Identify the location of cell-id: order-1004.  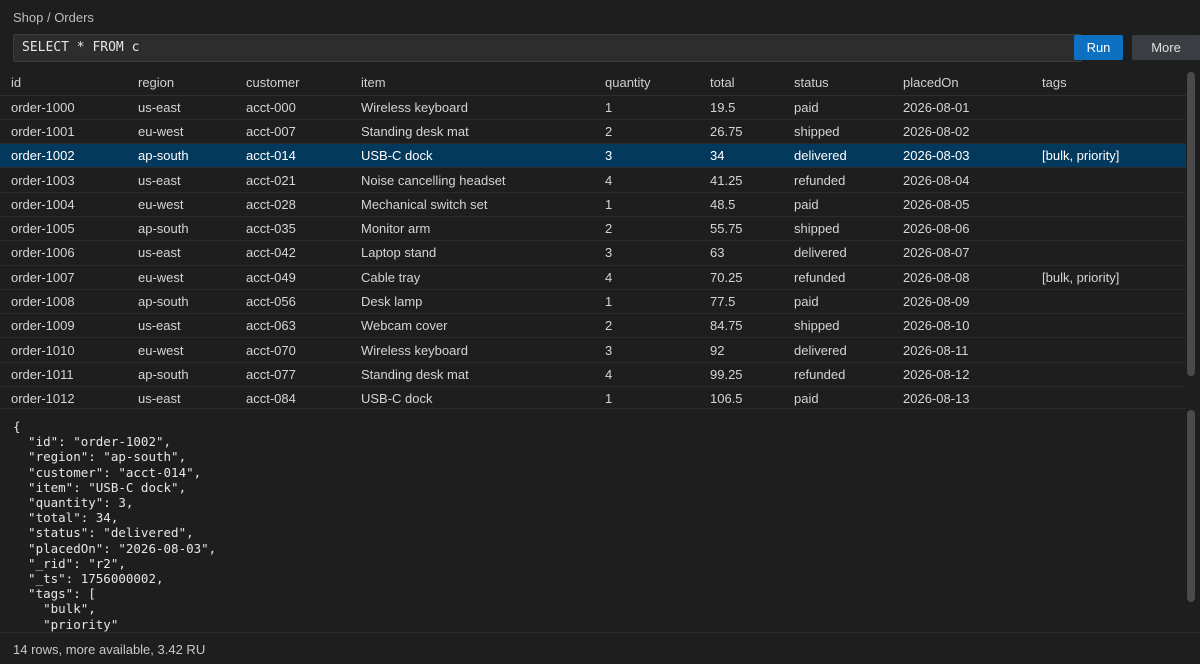
(63, 204).